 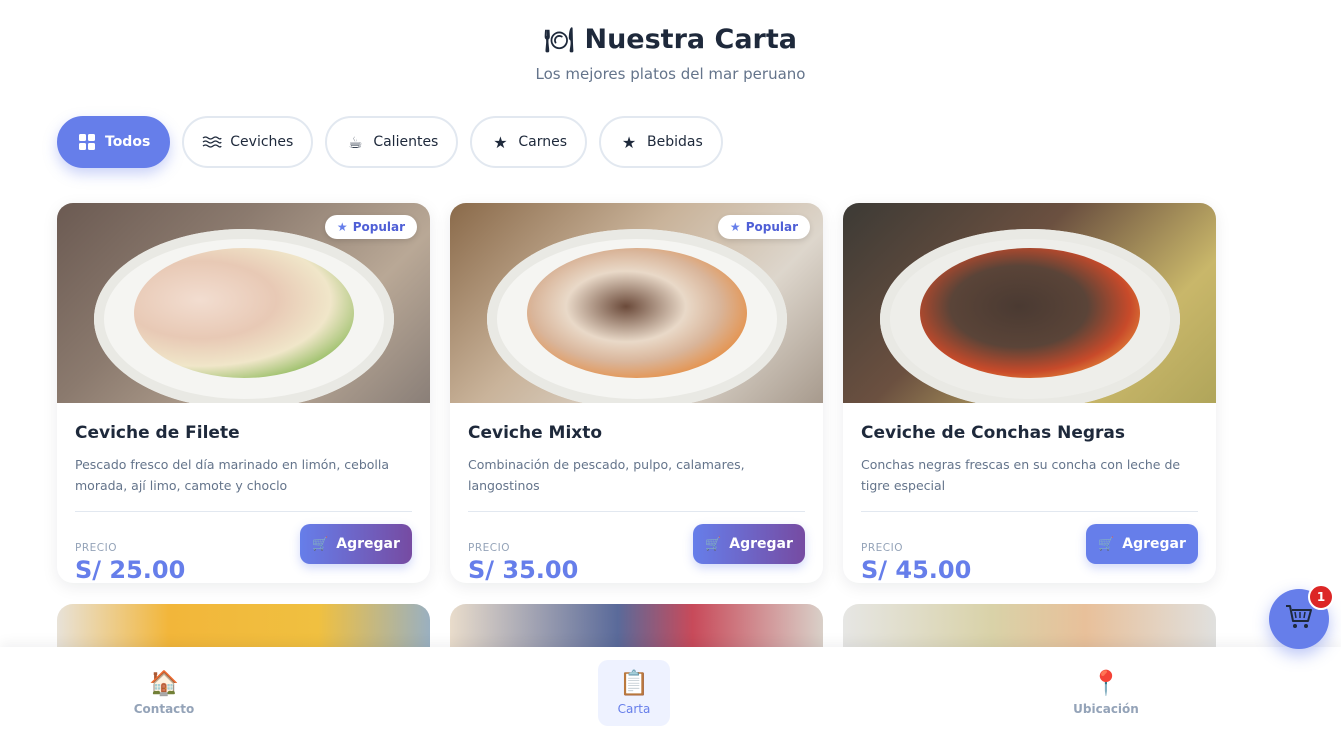 I want to click on map-pin-icon: 📍, so click(x=1106, y=683).